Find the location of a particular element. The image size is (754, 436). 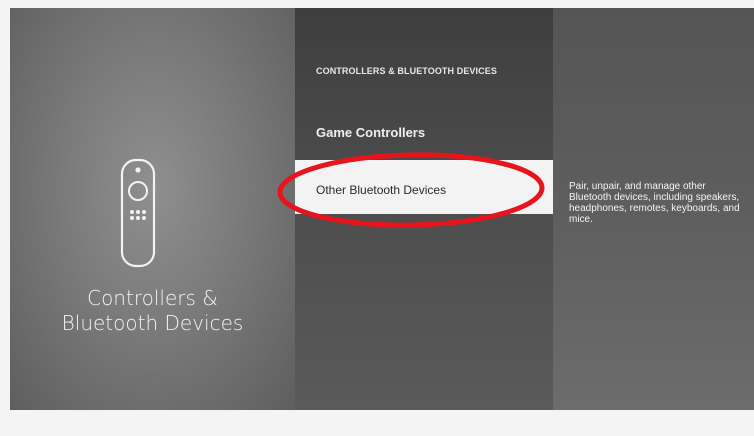

fire-tv-remote-icon is located at coordinates (138, 213).